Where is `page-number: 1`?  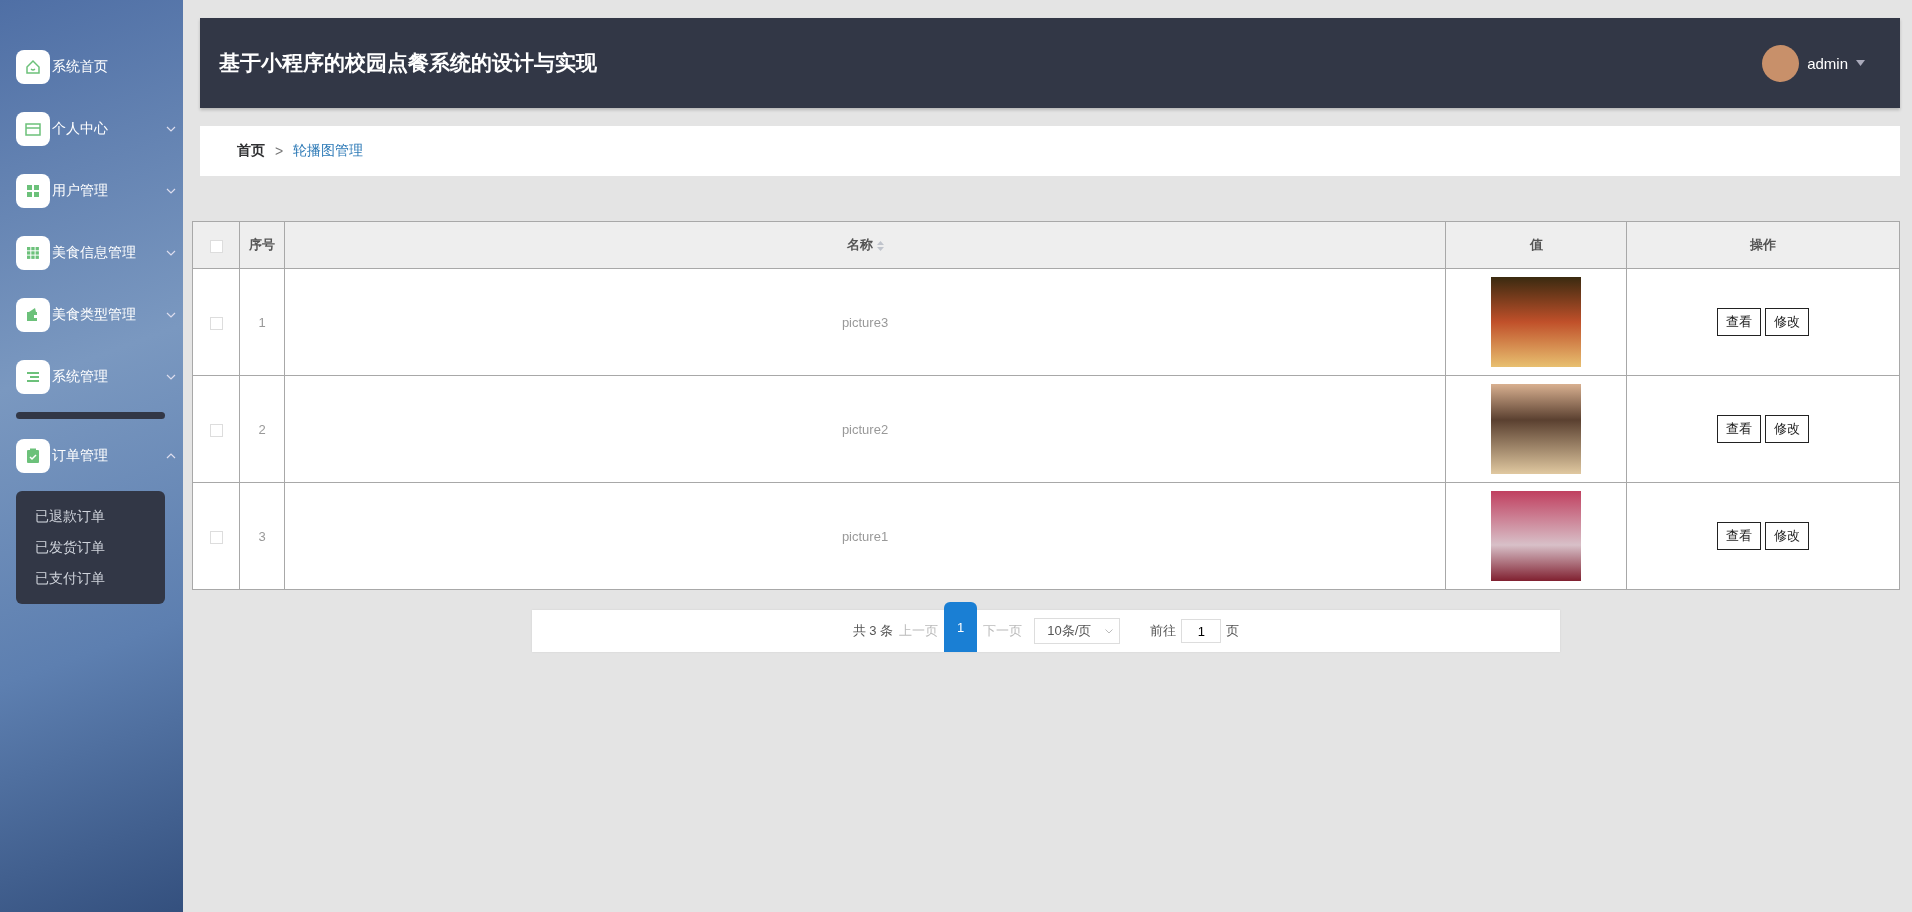 page-number: 1 is located at coordinates (961, 627).